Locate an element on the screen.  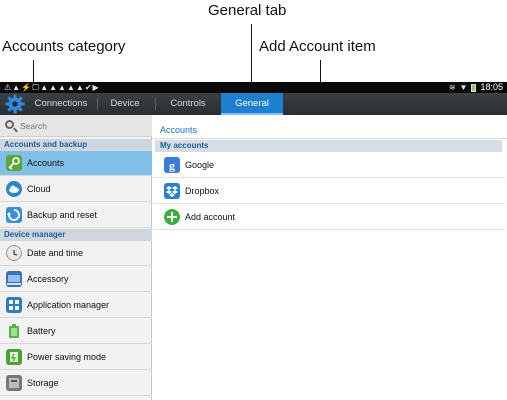
account-item-dropbox: Dropbox is located at coordinates (329, 191).